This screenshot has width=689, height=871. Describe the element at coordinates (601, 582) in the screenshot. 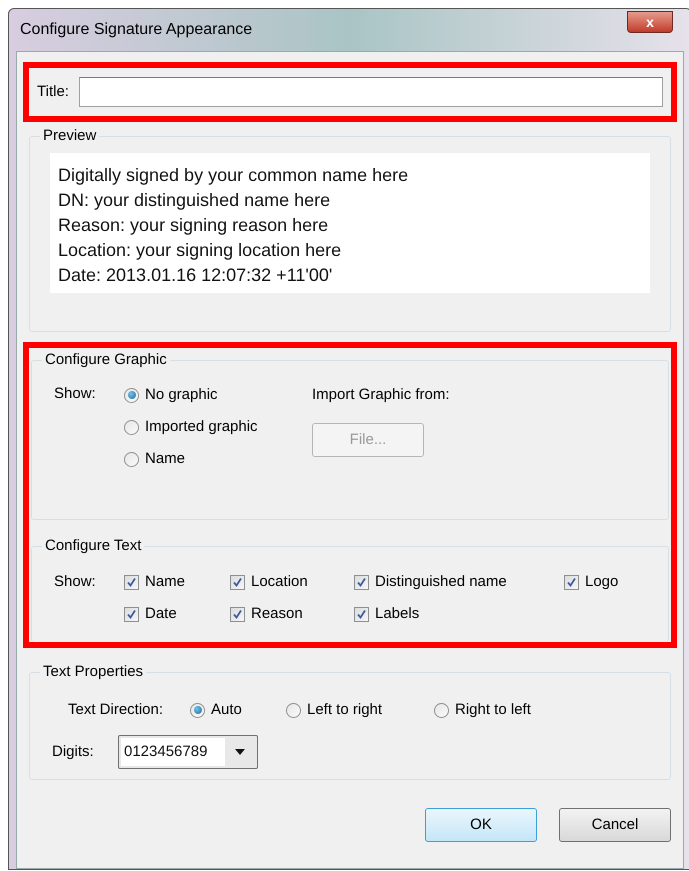

I see `checkbox-label: Logo` at that location.